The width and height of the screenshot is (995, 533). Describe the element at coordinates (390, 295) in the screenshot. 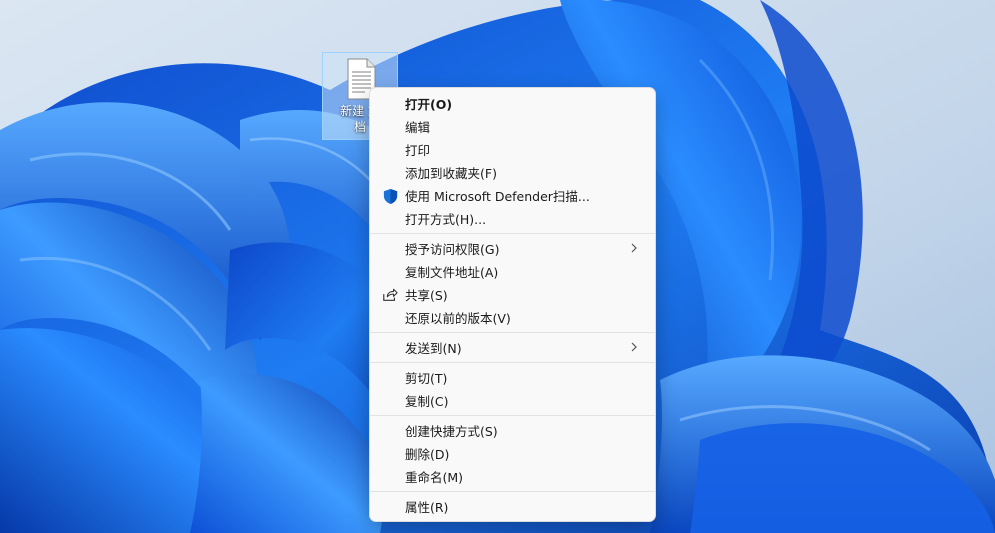

I see `share-icon` at that location.